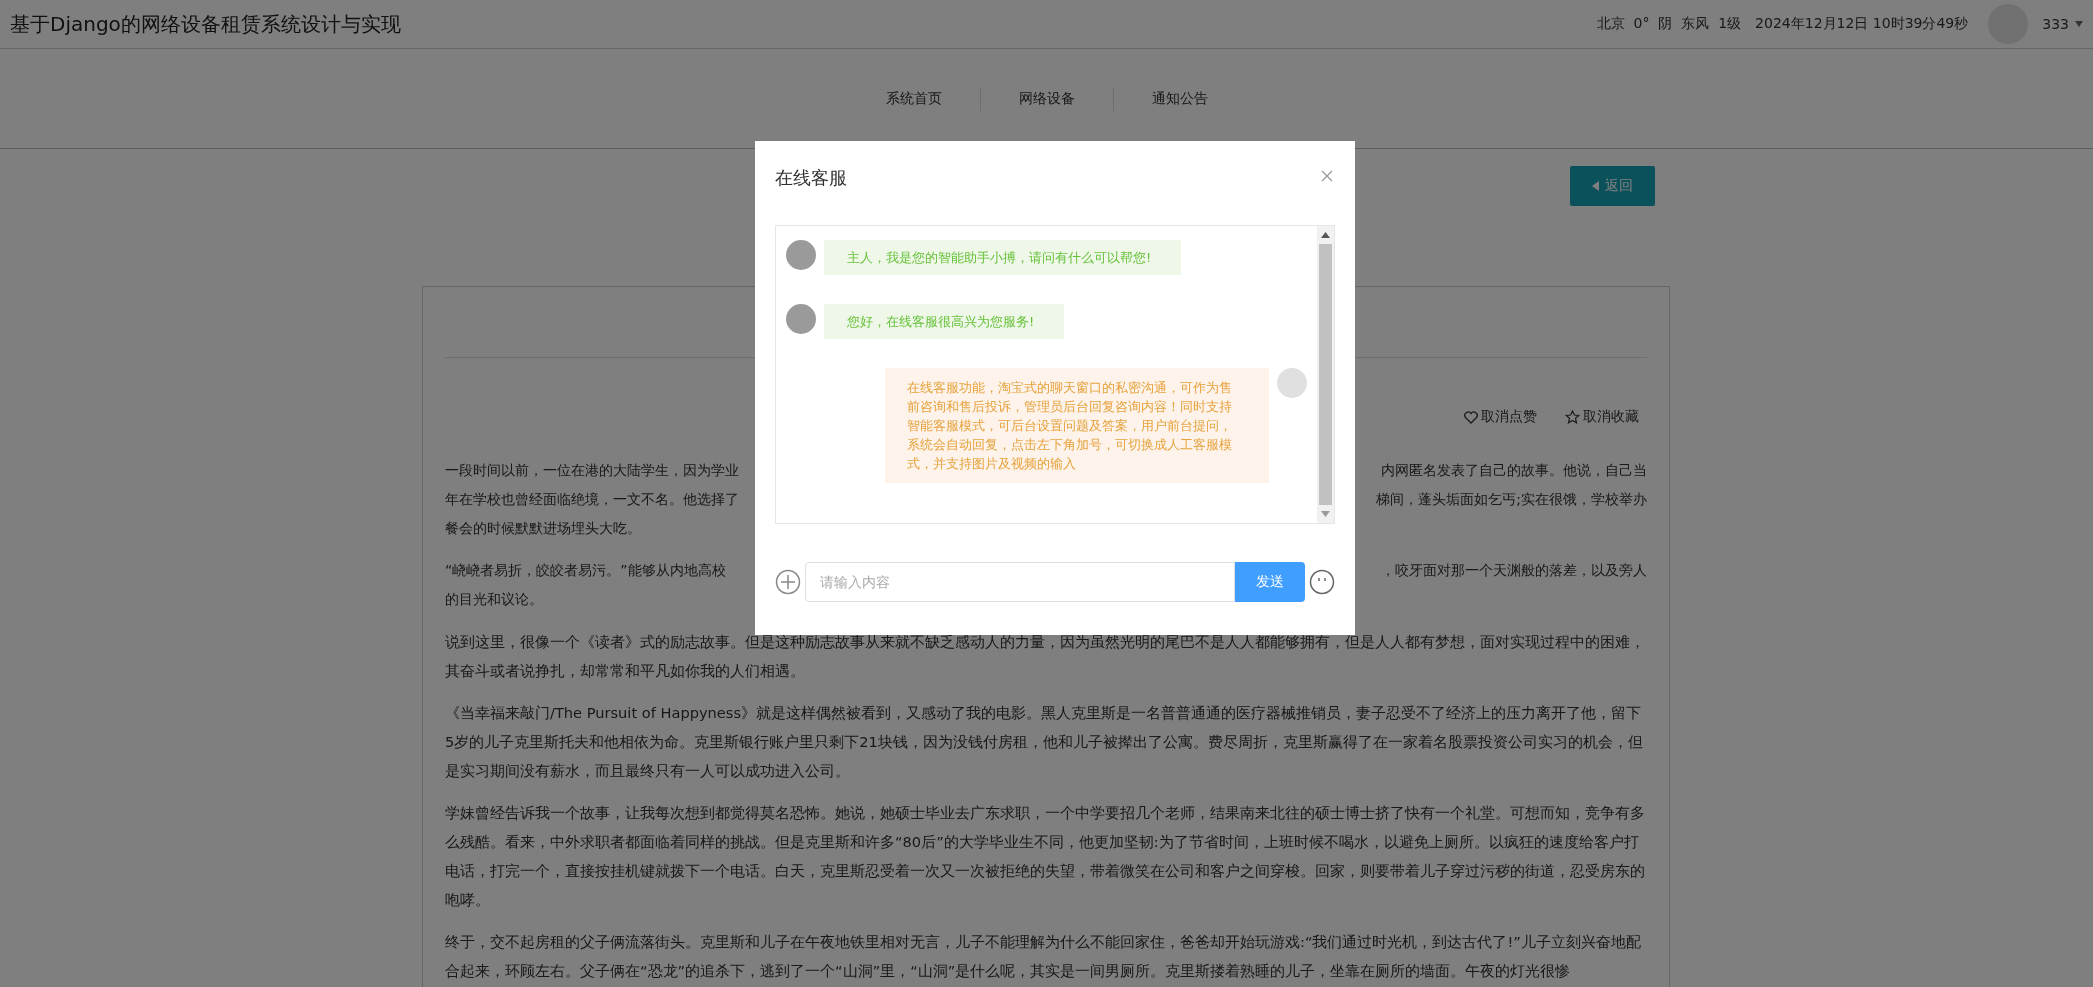 Image resolution: width=2093 pixels, height=987 pixels. I want to click on paragraph-fragment: 内网匿名发表了自己的故事。他说，自己当, so click(1514, 470).